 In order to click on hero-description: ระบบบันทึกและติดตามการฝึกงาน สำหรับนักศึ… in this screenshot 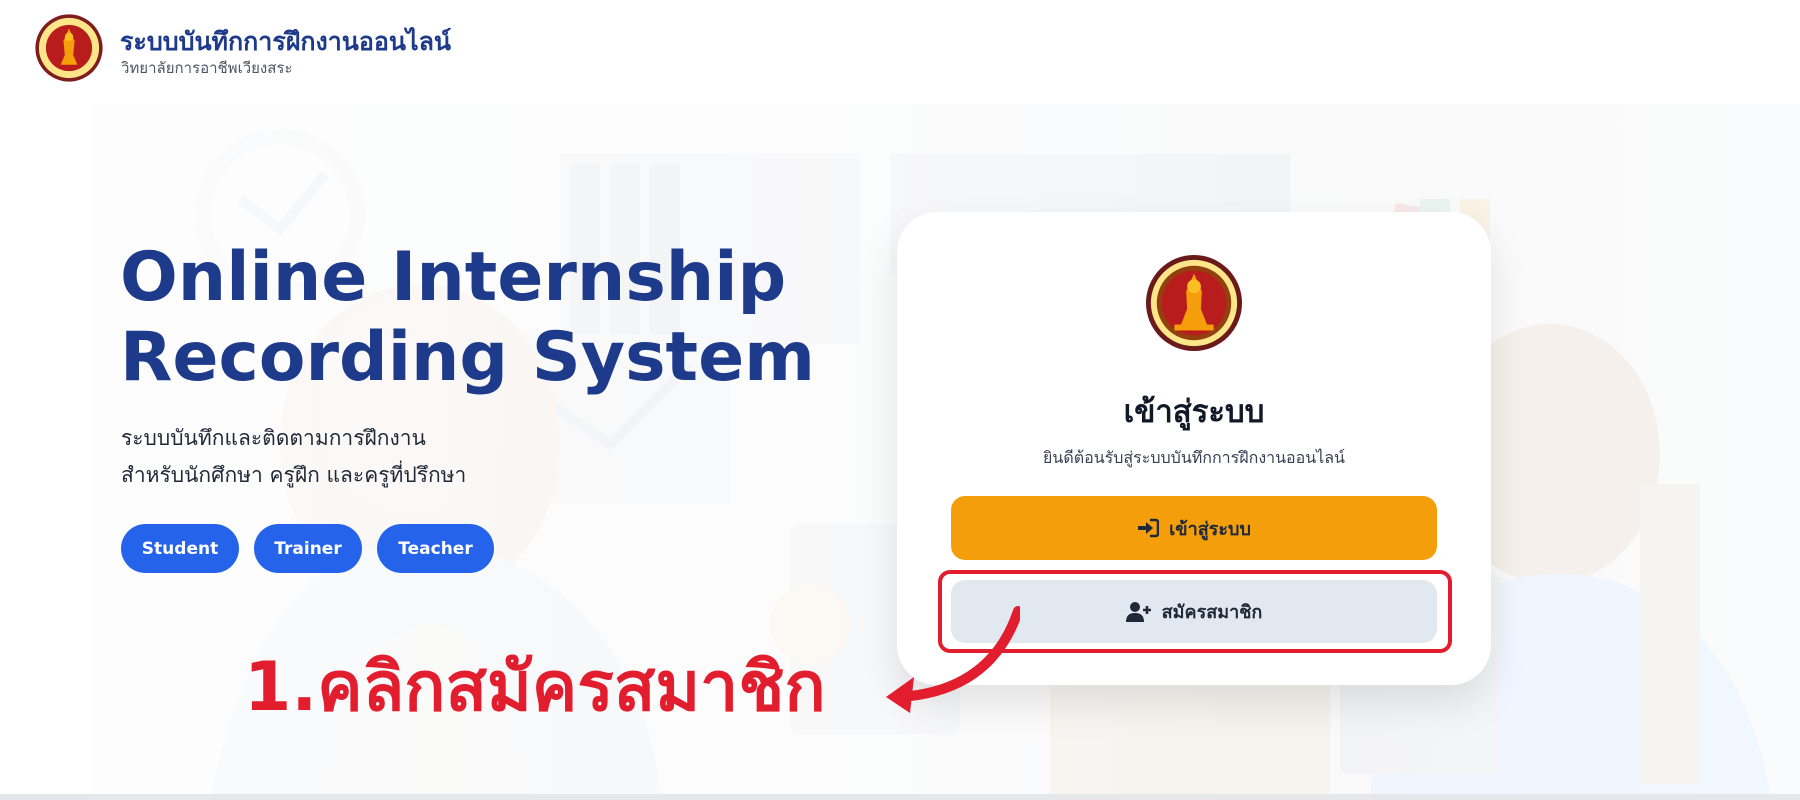, I will do `click(293, 457)`.